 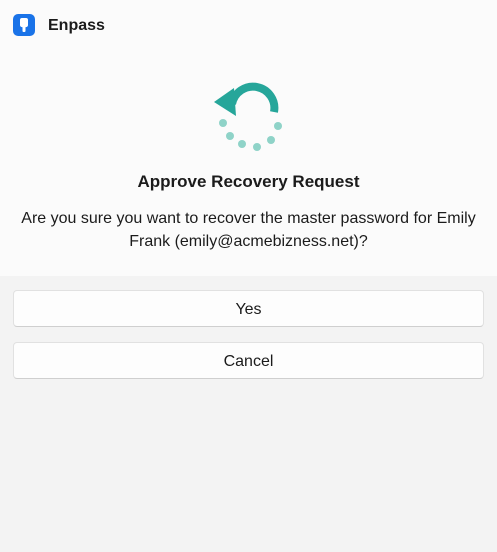 I want to click on enpass-keyhole-icon, so click(x=24, y=25).